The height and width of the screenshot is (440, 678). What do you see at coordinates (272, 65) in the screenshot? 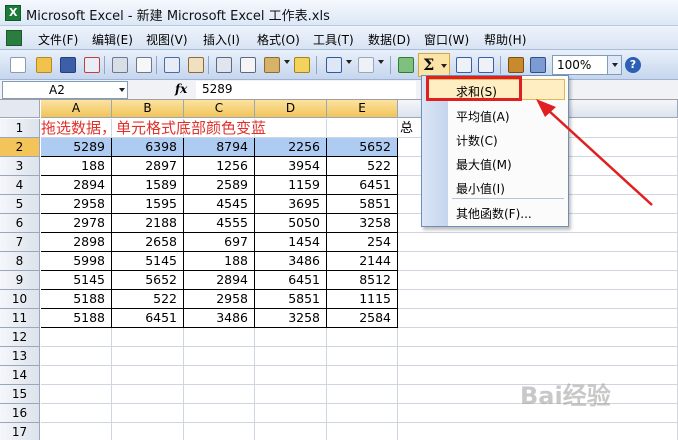
I see `paste-icon` at bounding box center [272, 65].